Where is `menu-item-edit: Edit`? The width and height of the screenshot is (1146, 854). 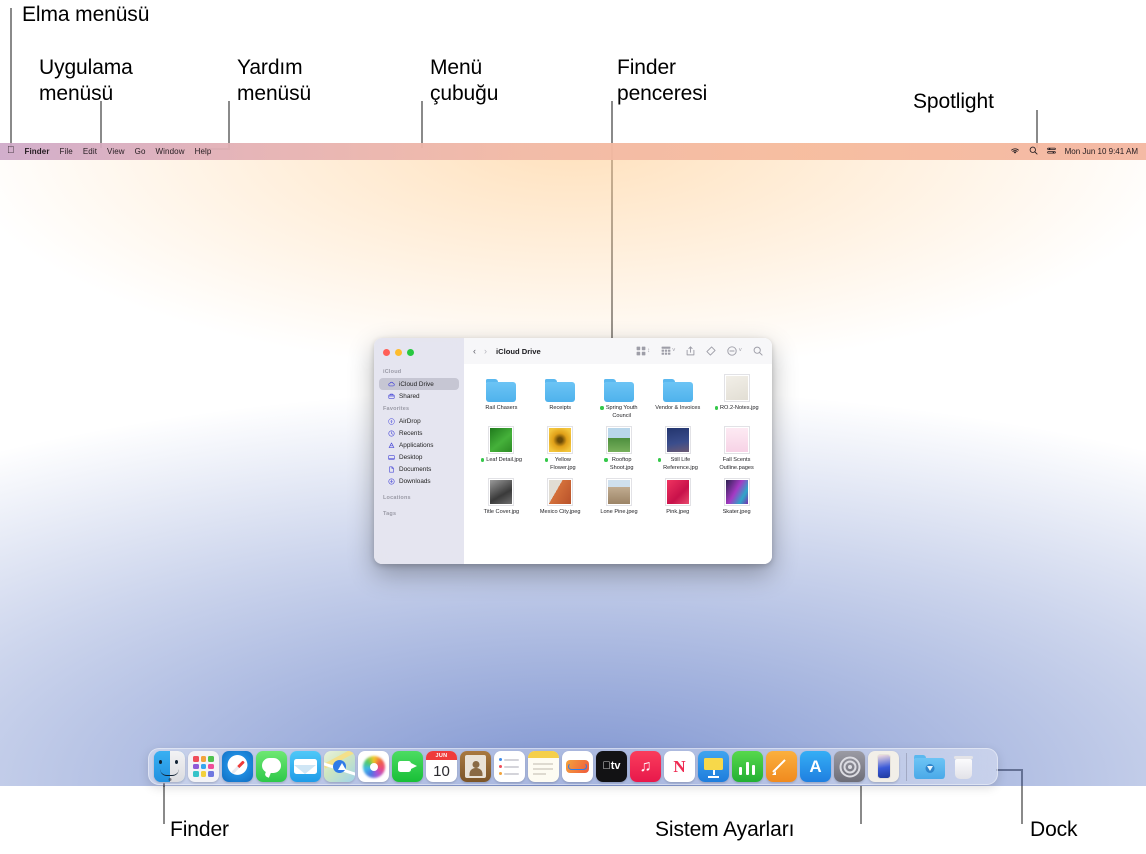 menu-item-edit: Edit is located at coordinates (90, 151).